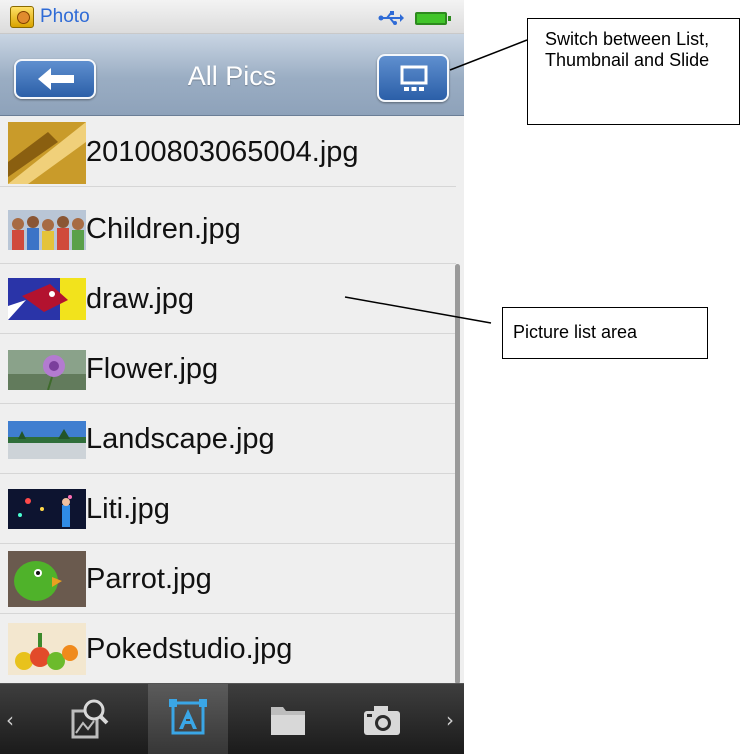 The height and width of the screenshot is (754, 744). What do you see at coordinates (10, 720) in the screenshot?
I see `scroll-left-icon: ‹` at bounding box center [10, 720].